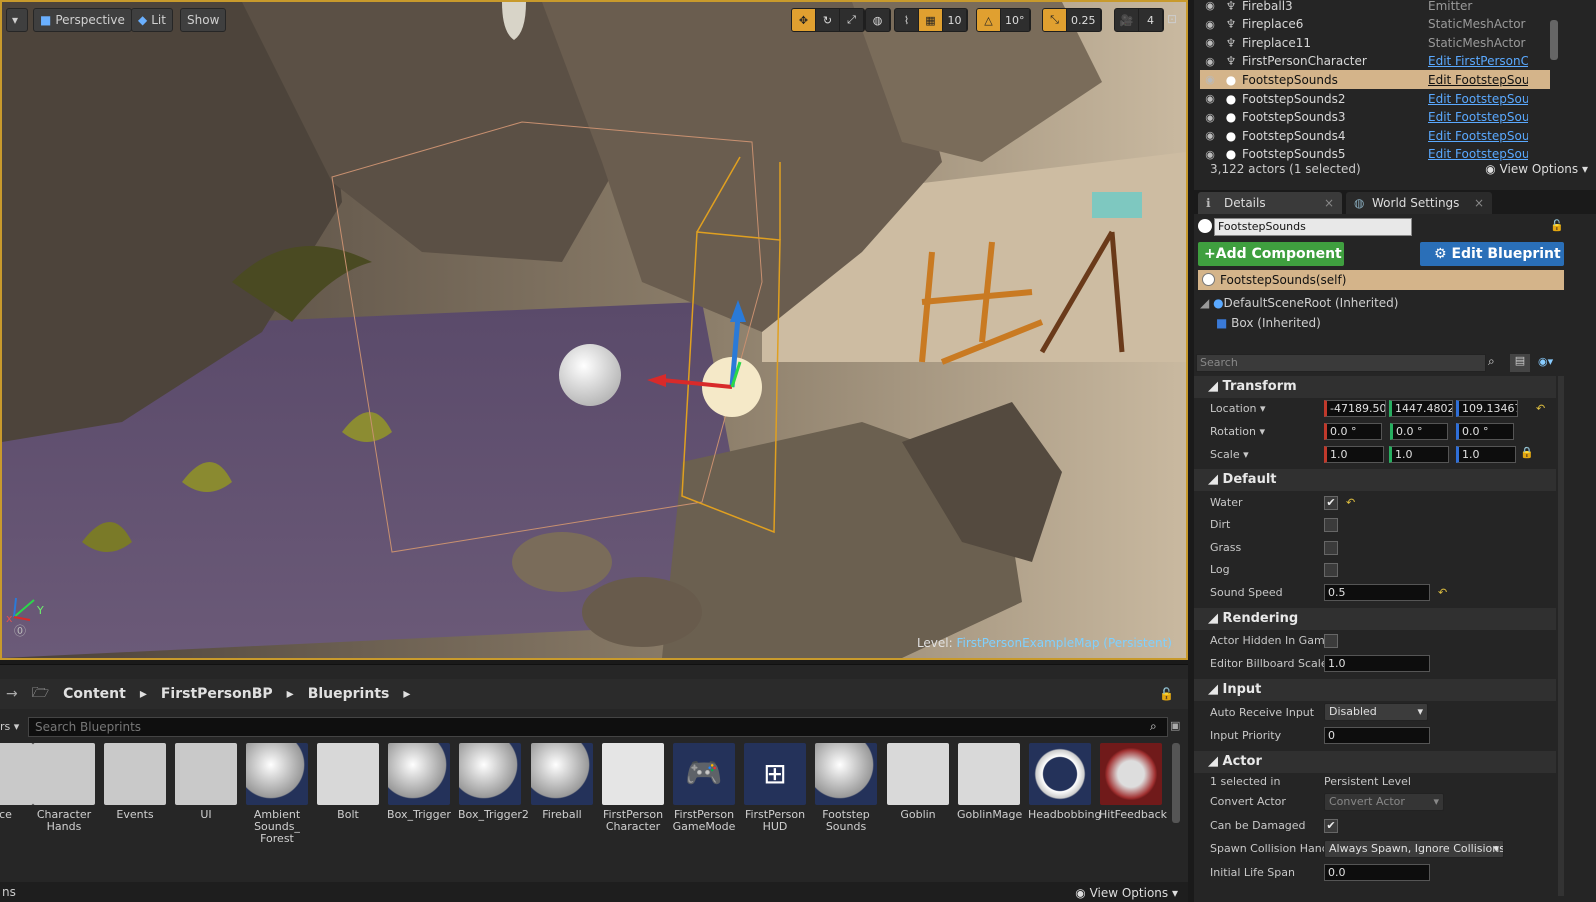 The width and height of the screenshot is (1596, 902). What do you see at coordinates (846, 788) in the screenshot?
I see `asset-tile: Footstep Sounds` at bounding box center [846, 788].